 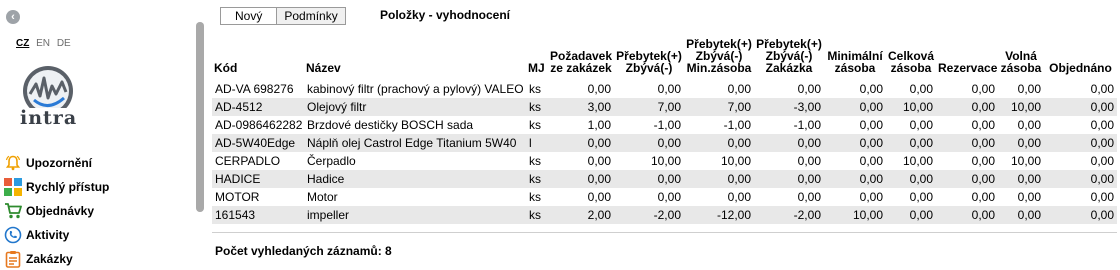 I want to click on cell-nazev: Motor, so click(x=322, y=197).